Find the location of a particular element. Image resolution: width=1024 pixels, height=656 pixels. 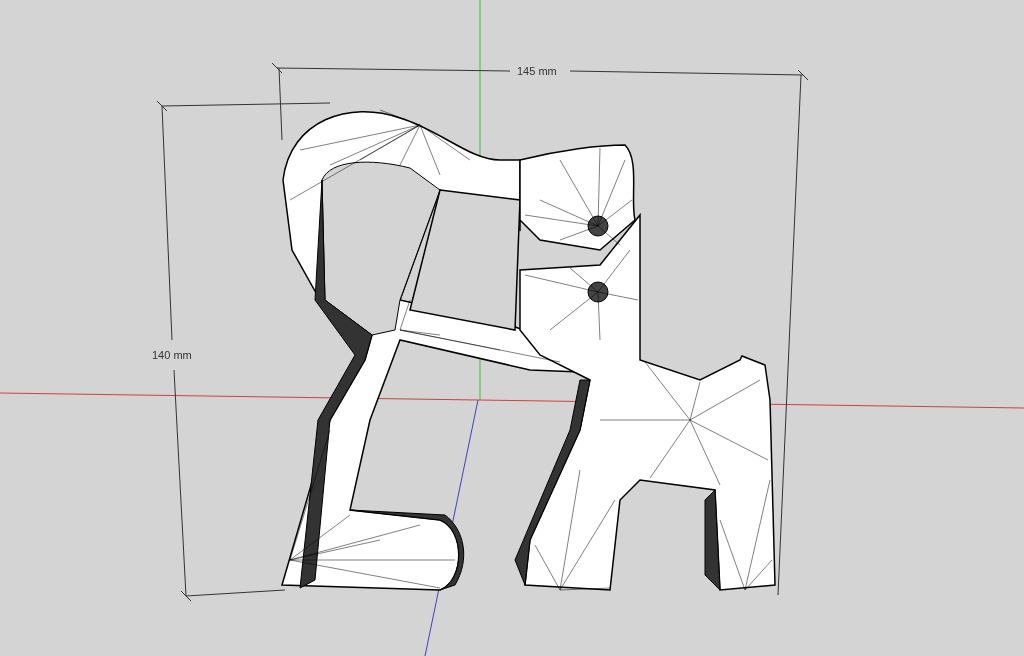

dimension-label: 140 mm is located at coordinates (172, 355).